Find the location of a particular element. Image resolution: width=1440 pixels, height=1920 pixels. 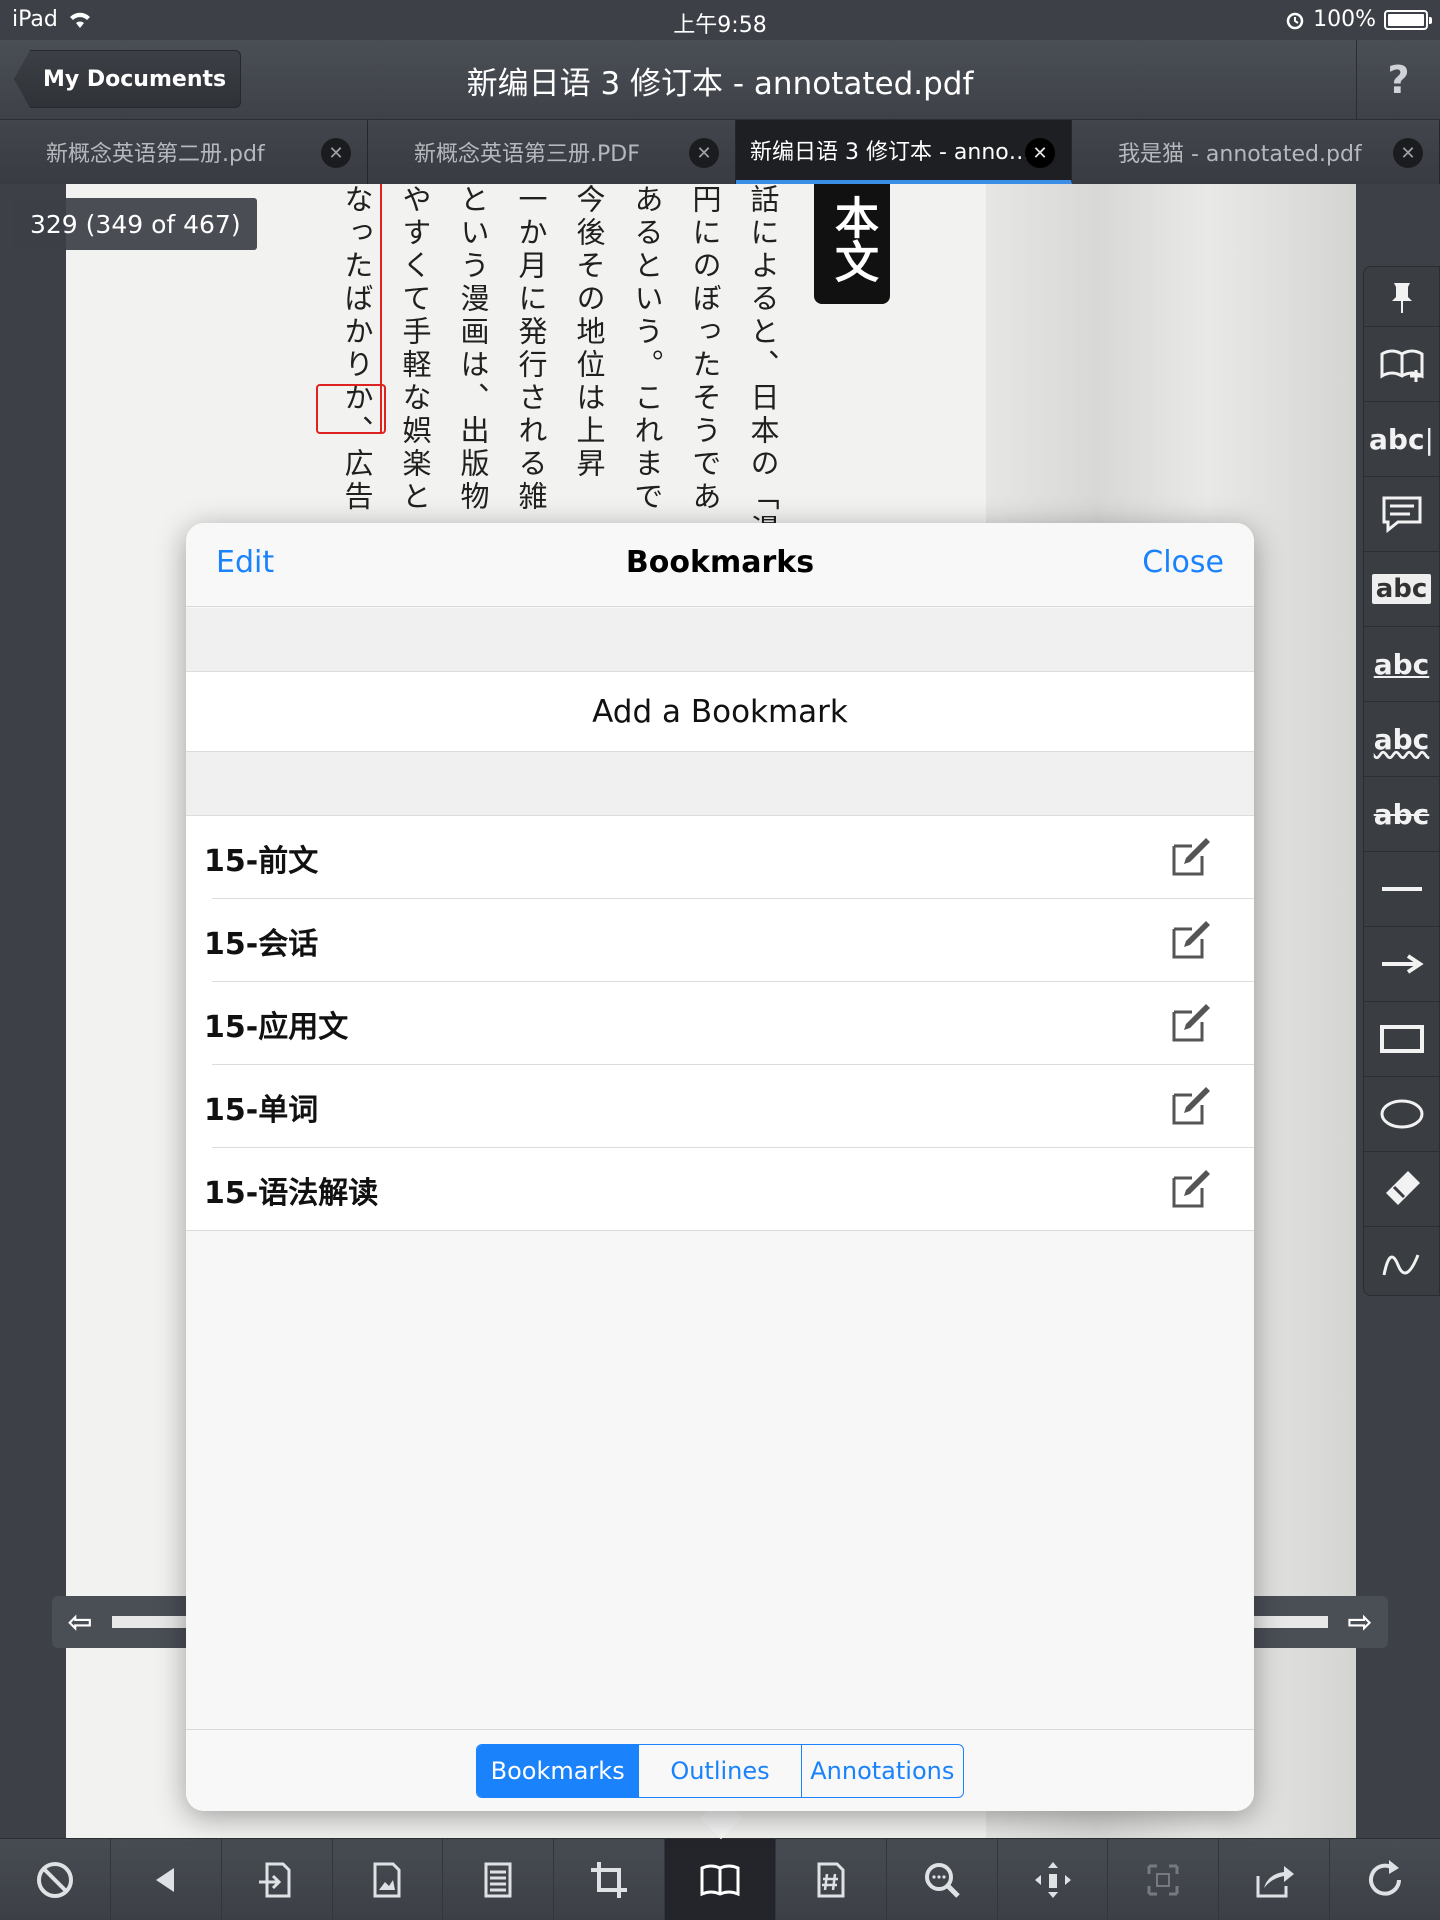

bookmark-label: 15-前文 is located at coordinates (261, 861).